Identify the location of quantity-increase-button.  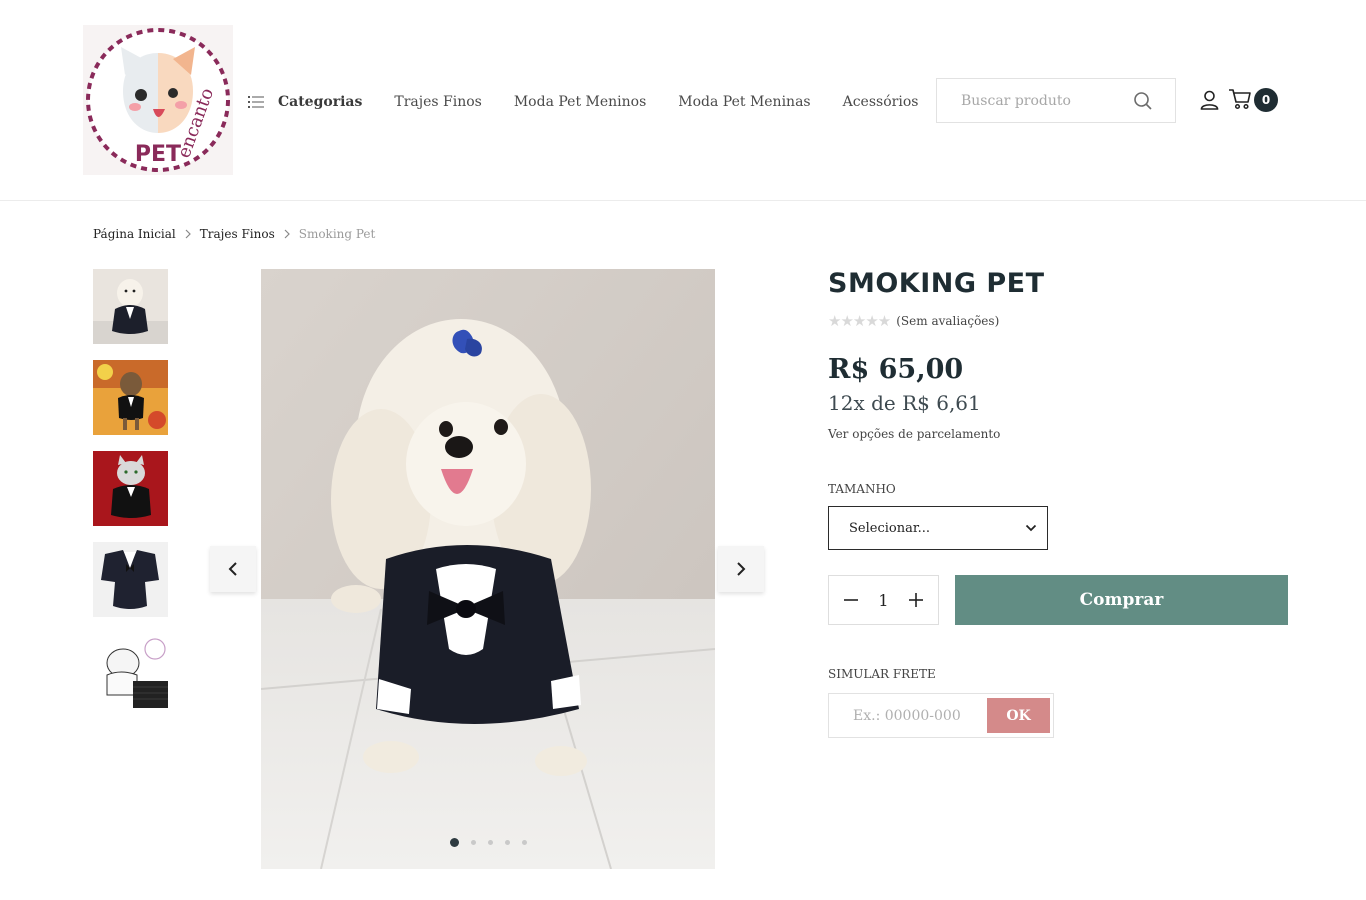
(916, 600).